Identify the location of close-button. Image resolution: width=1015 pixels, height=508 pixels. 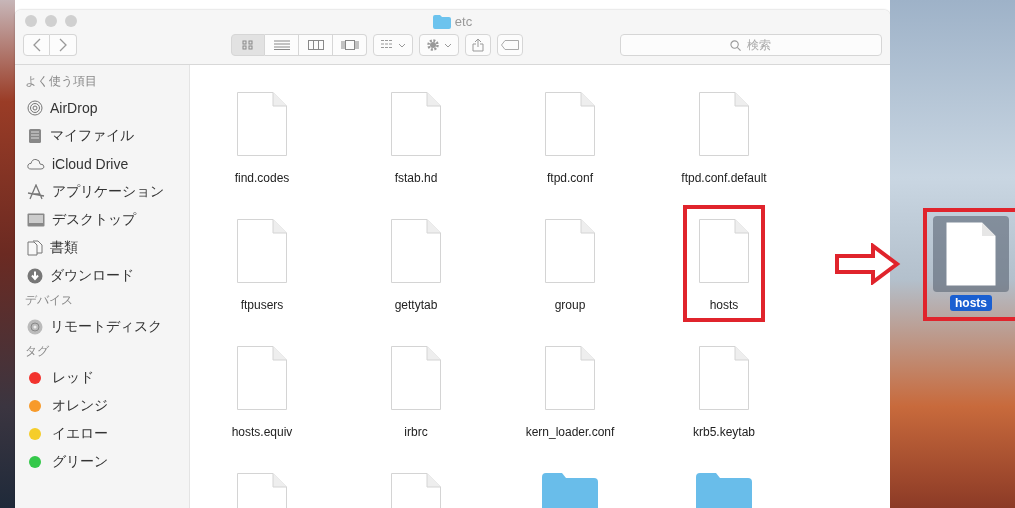
(31, 21).